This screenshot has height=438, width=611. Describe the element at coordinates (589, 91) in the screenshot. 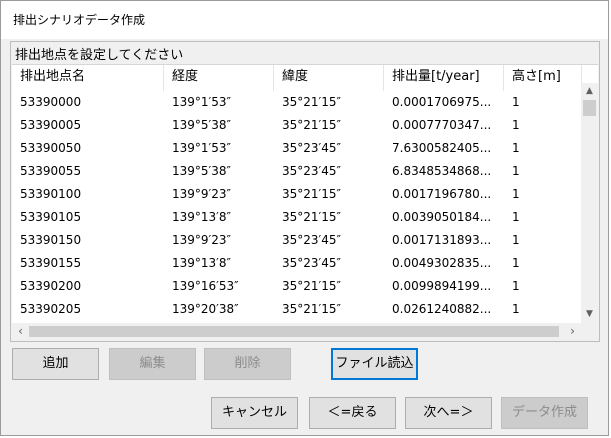

I see `scroll-up-icon: ▲` at that location.